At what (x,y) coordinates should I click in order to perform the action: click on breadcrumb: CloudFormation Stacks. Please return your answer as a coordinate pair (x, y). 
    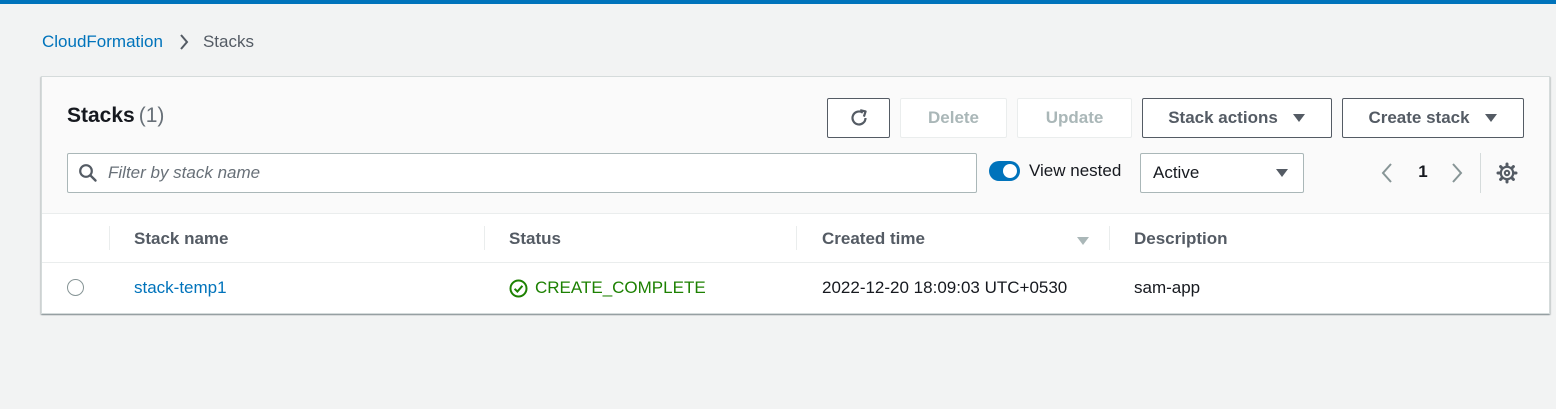
    Looking at the image, I should click on (148, 42).